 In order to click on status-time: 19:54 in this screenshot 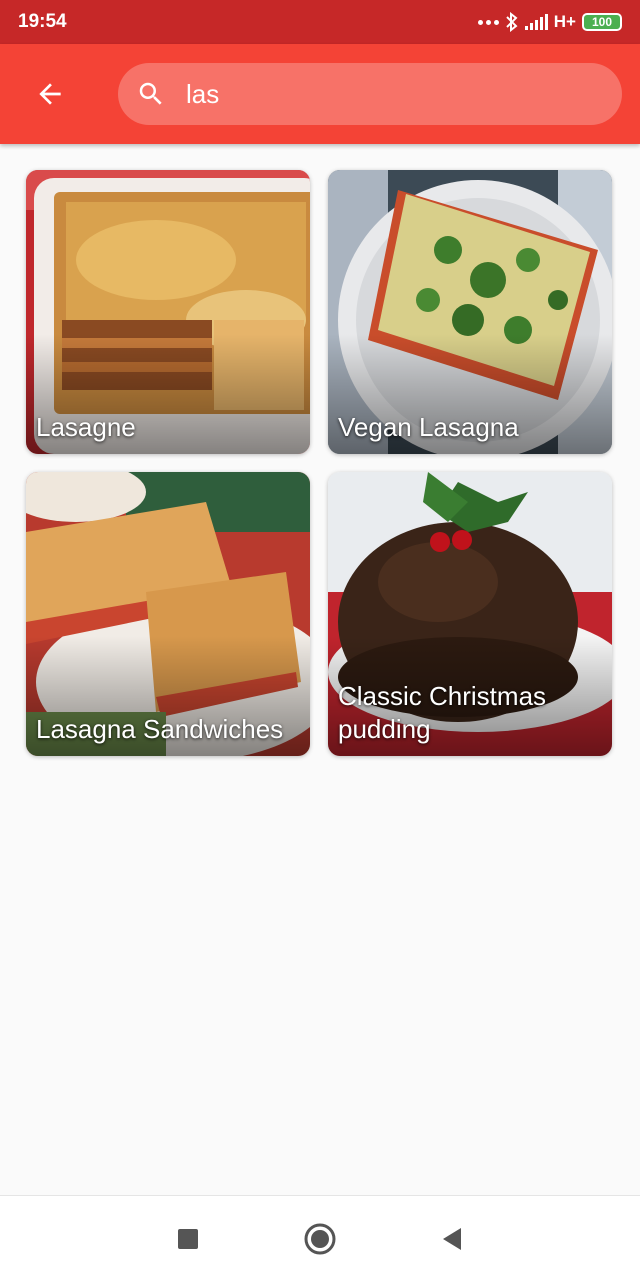, I will do `click(42, 21)`.